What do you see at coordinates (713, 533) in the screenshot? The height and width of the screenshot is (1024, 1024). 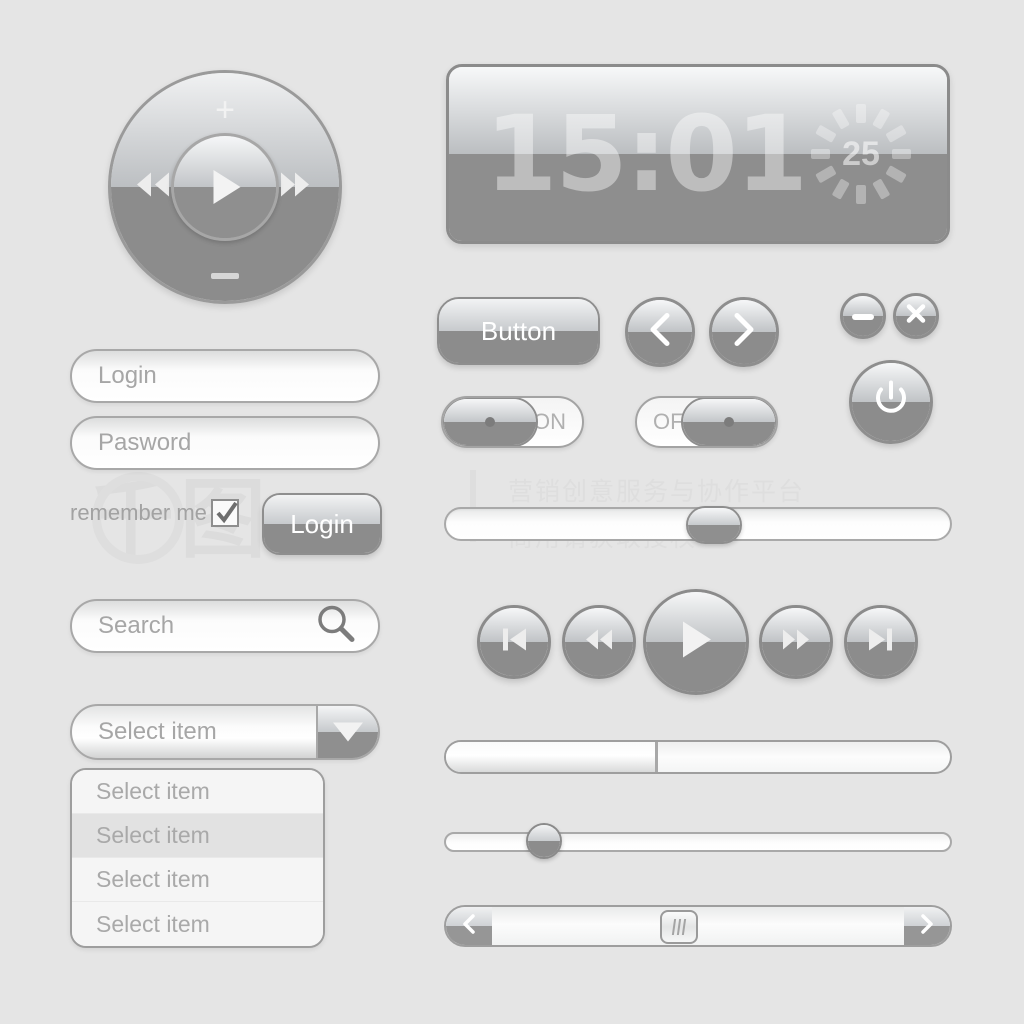 I see `vol-handle-gloss-bottom` at bounding box center [713, 533].